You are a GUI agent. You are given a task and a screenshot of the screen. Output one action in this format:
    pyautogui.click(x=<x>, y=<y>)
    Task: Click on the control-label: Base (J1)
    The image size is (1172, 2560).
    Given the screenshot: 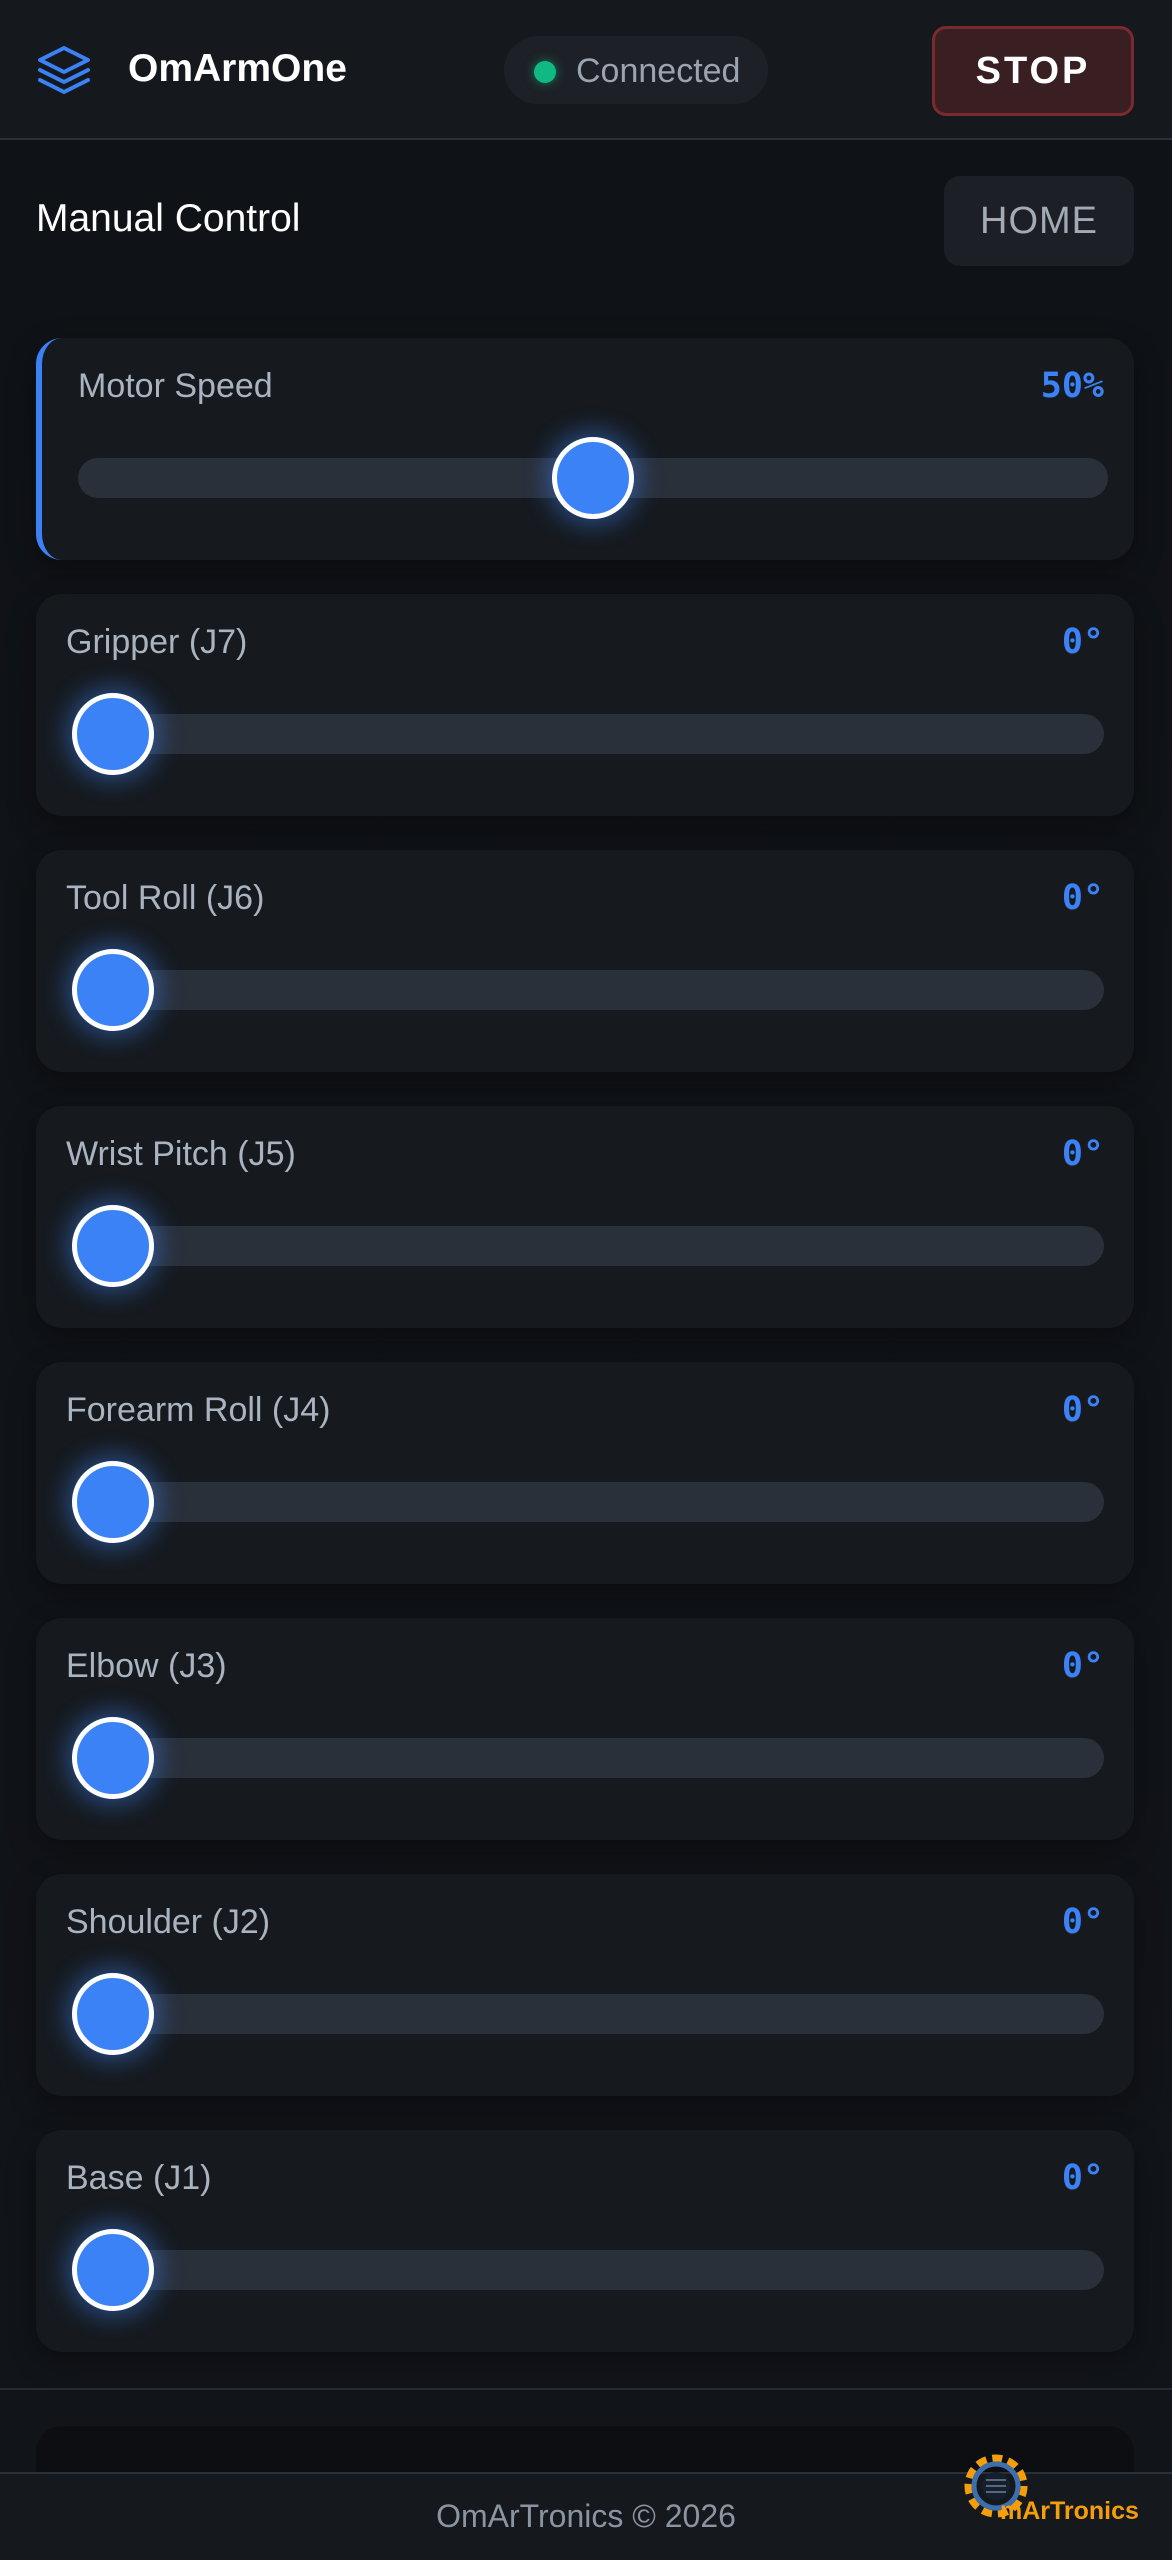 What is the action you would take?
    pyautogui.click(x=139, y=2178)
    